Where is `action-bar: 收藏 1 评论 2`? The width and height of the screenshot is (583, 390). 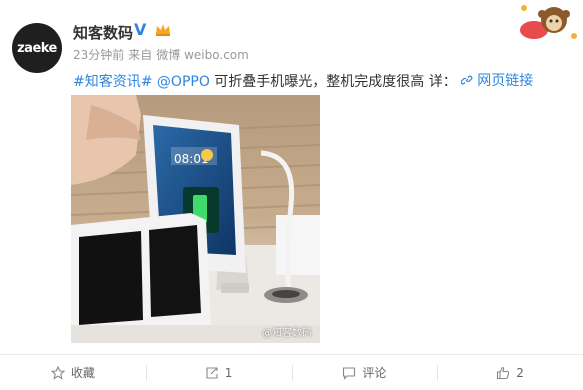 action-bar: 收藏 1 评论 2 is located at coordinates (291, 372).